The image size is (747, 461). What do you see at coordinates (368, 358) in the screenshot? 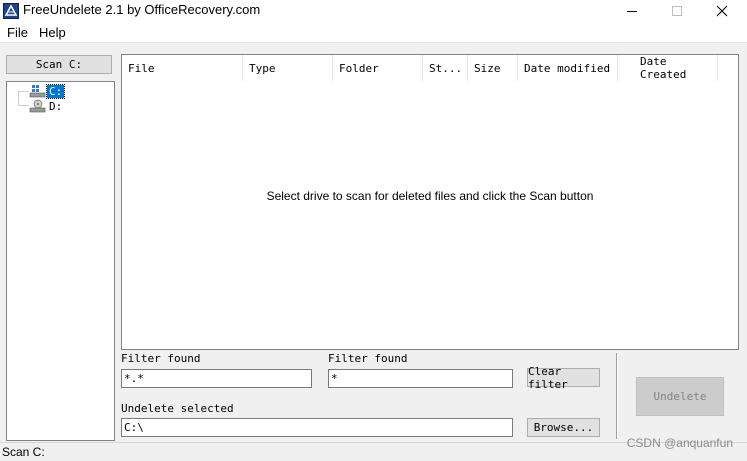
I see `filter-label-2: Filter found` at bounding box center [368, 358].